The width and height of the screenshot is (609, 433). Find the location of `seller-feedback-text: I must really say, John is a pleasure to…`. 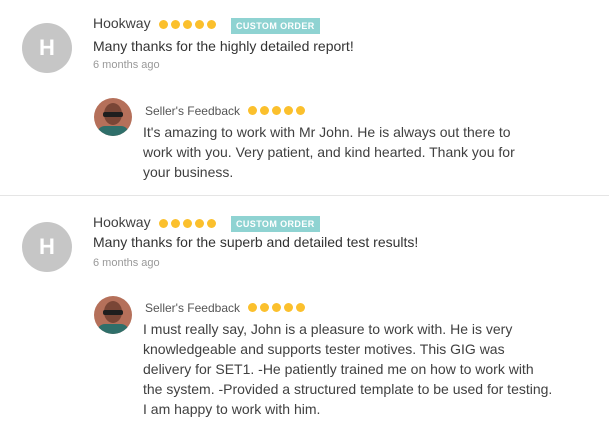

seller-feedback-text: I must really say, John is a pleasure to… is located at coordinates (348, 369).